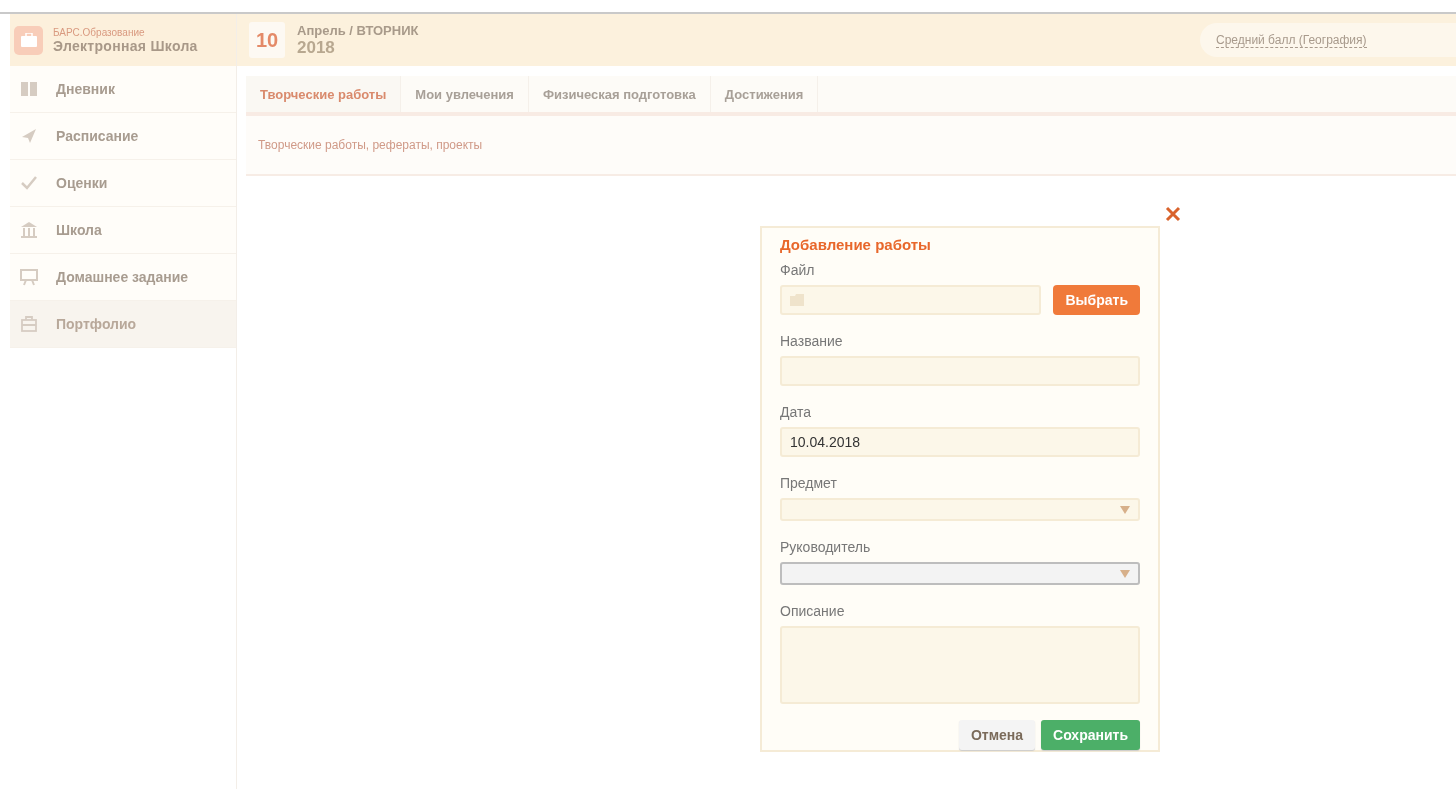 The width and height of the screenshot is (1456, 789). Describe the element at coordinates (125, 45) in the screenshot. I see `brand-title: Электронная Школа` at that location.